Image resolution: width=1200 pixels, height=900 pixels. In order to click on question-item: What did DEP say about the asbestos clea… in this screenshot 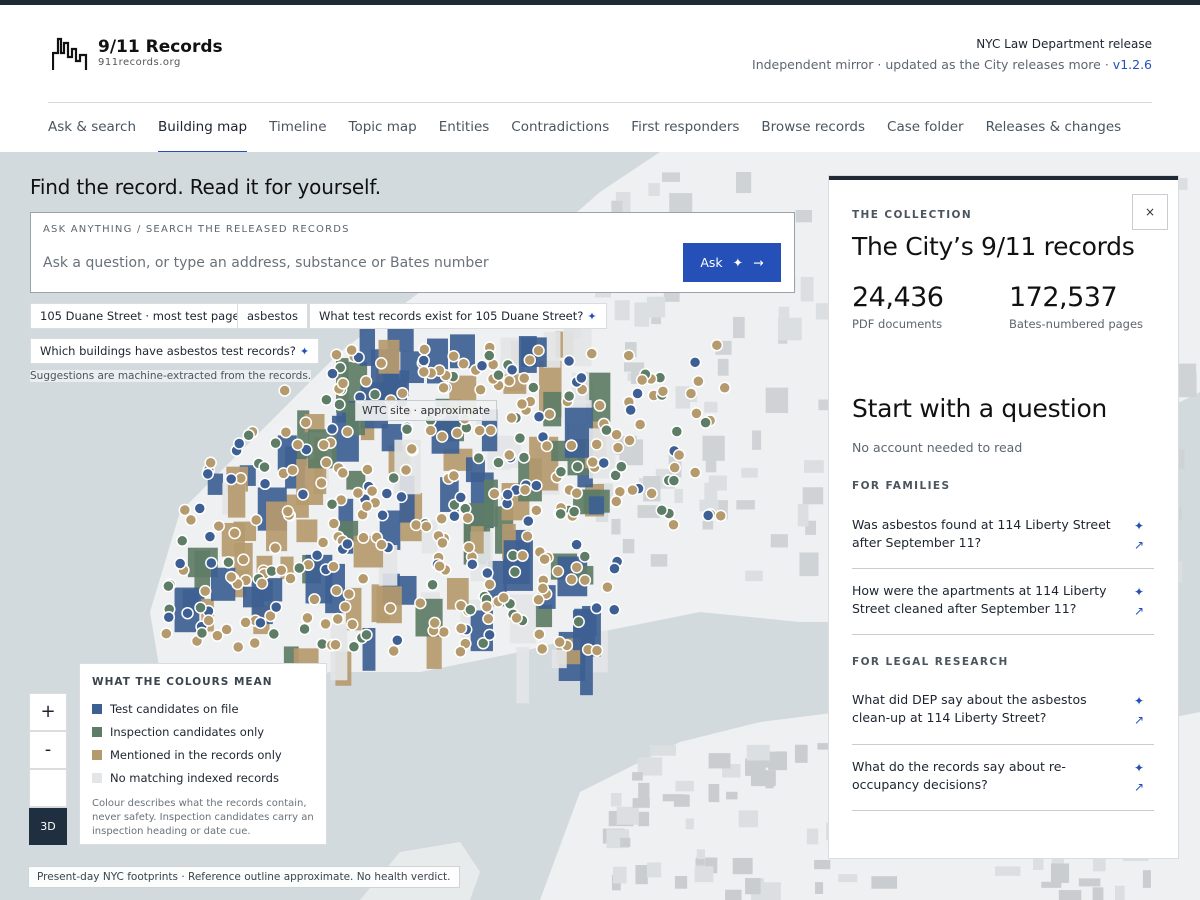, I will do `click(1003, 718)`.